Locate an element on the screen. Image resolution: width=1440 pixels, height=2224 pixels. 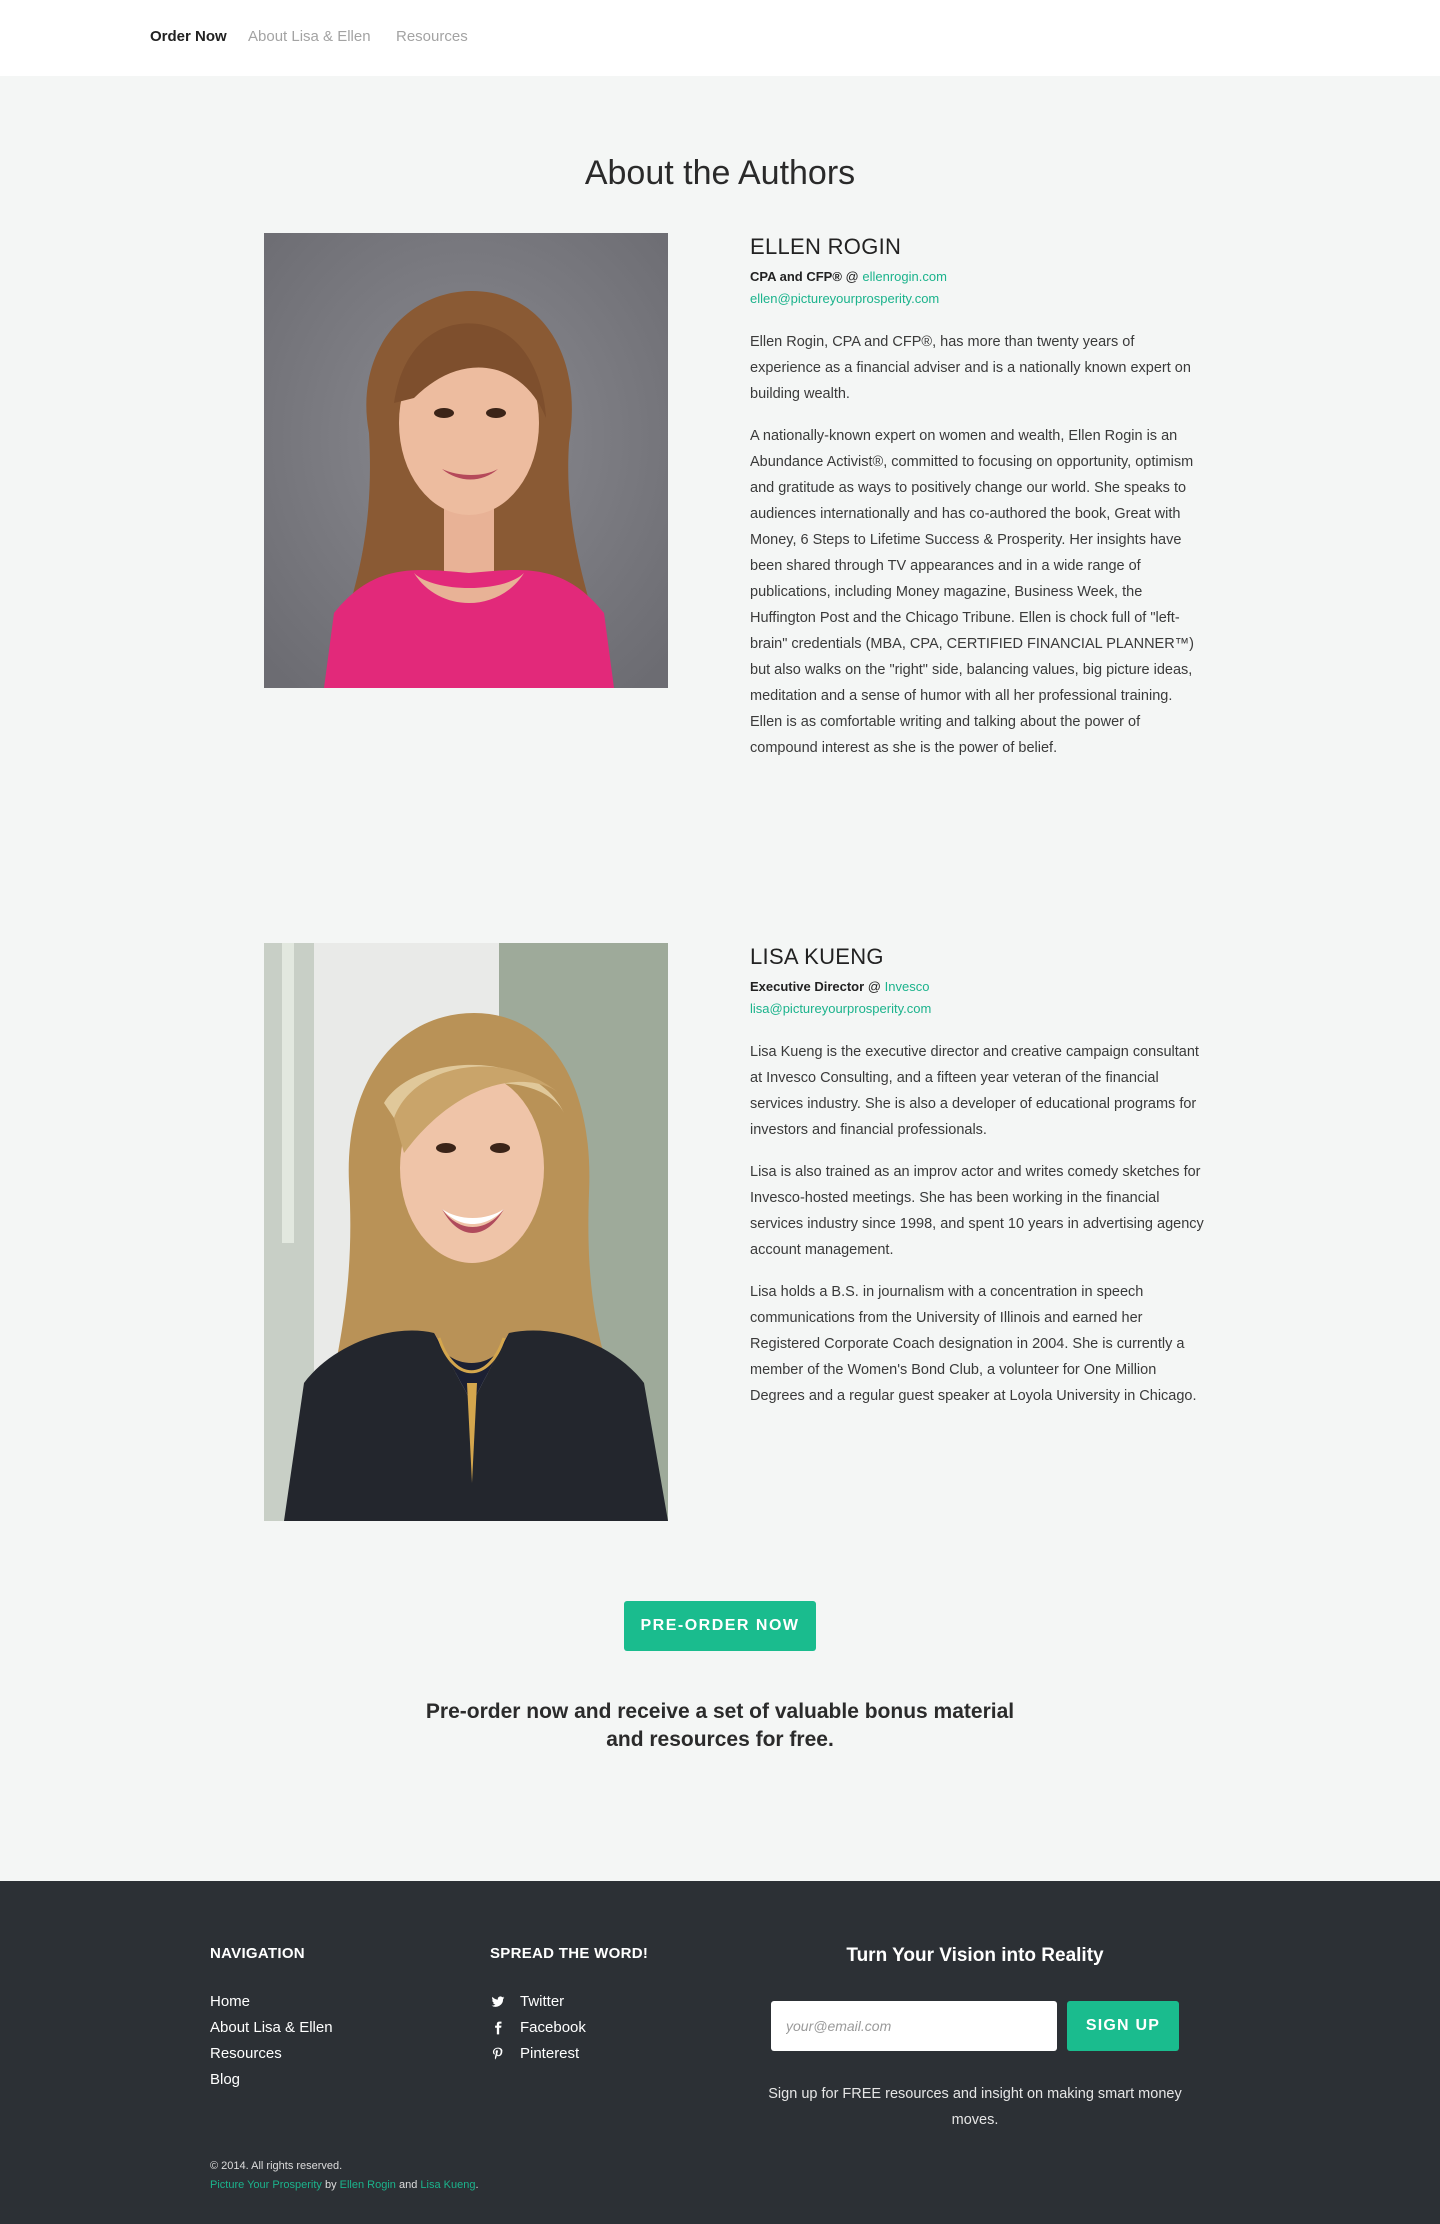
footer-share-list: Twitter Facebook Pinterest is located at coordinates (538, 2028).